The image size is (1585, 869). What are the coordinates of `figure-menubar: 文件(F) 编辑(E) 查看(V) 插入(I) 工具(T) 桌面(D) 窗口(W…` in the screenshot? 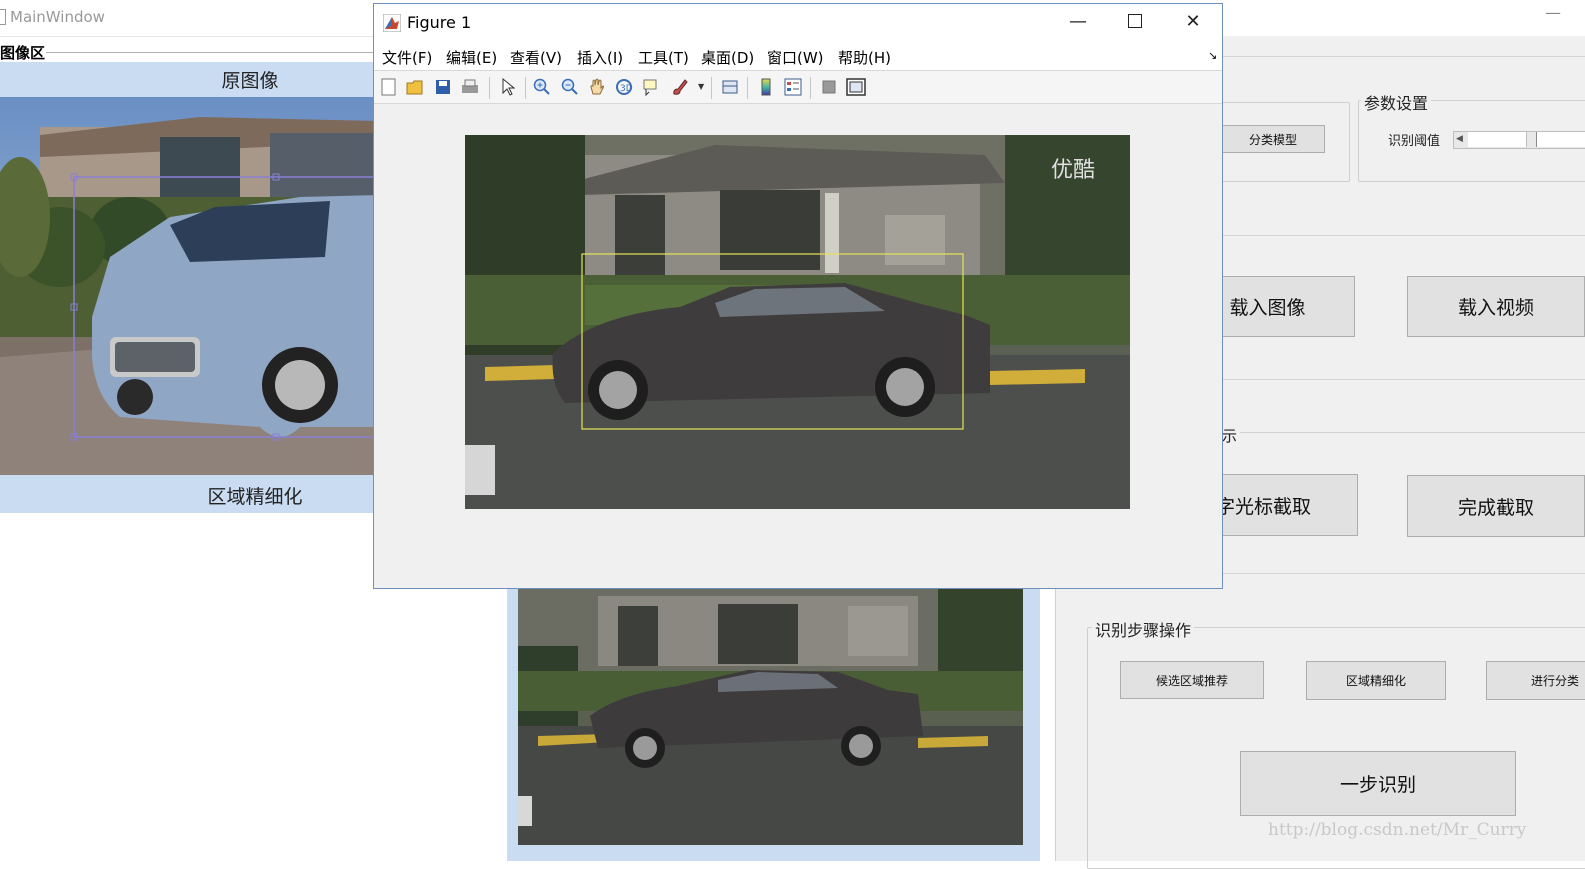 It's located at (798, 55).